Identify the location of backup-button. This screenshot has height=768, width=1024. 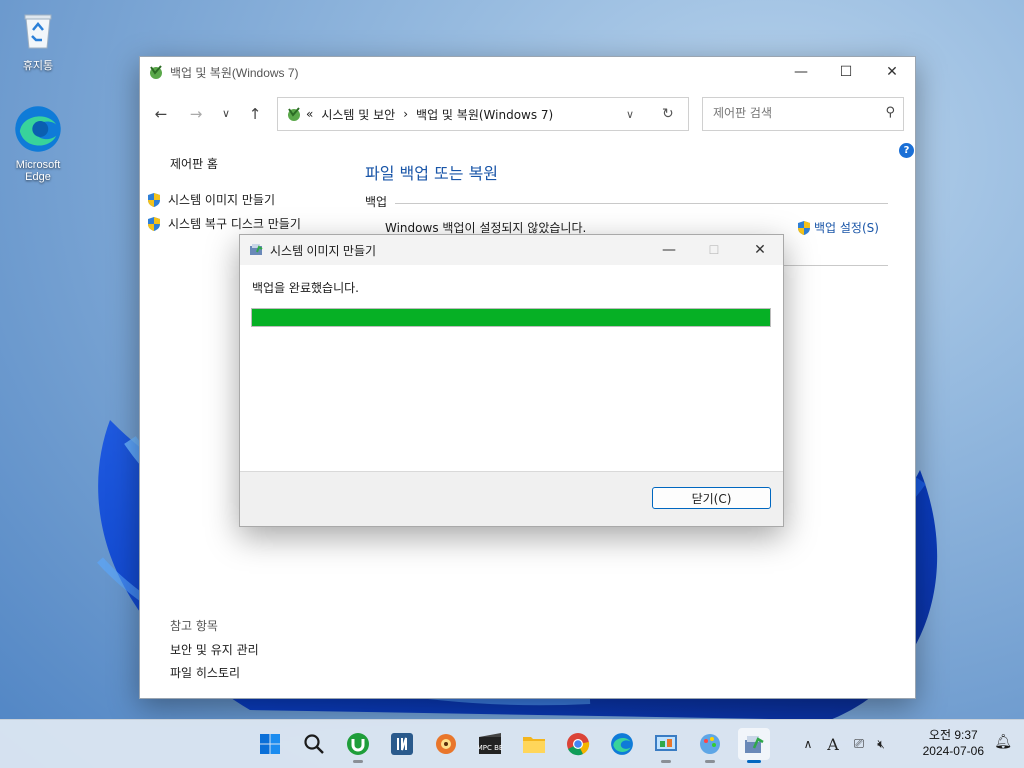
(754, 745).